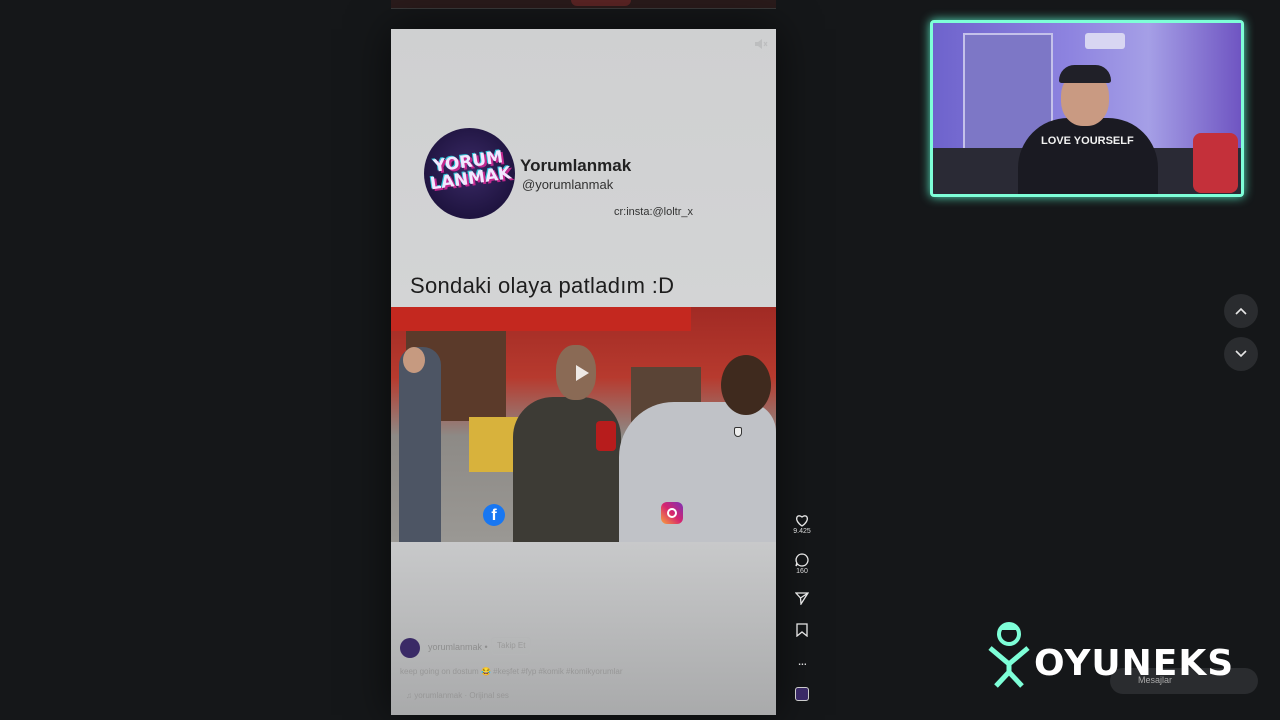  Describe the element at coordinates (761, 44) in the screenshot. I see `mute-icon` at that location.